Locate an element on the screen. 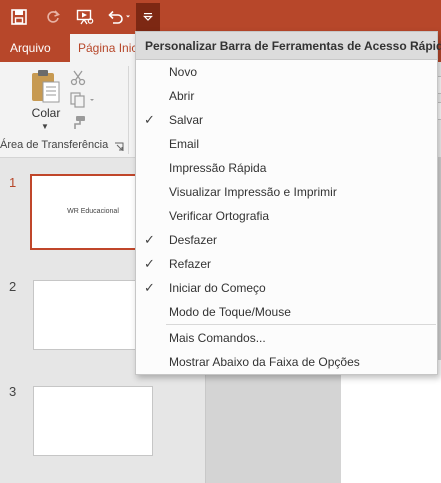  menu-item-refazer: ✓ Refazer is located at coordinates (286, 264).